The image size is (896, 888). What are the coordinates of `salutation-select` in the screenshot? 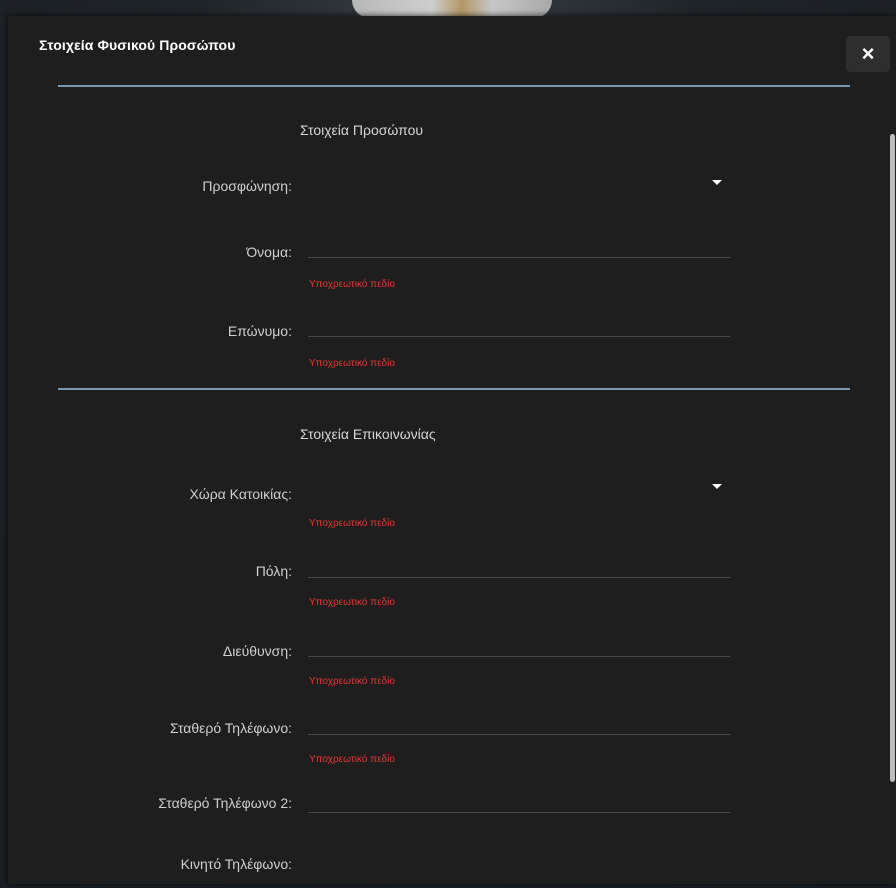 It's located at (519, 184).